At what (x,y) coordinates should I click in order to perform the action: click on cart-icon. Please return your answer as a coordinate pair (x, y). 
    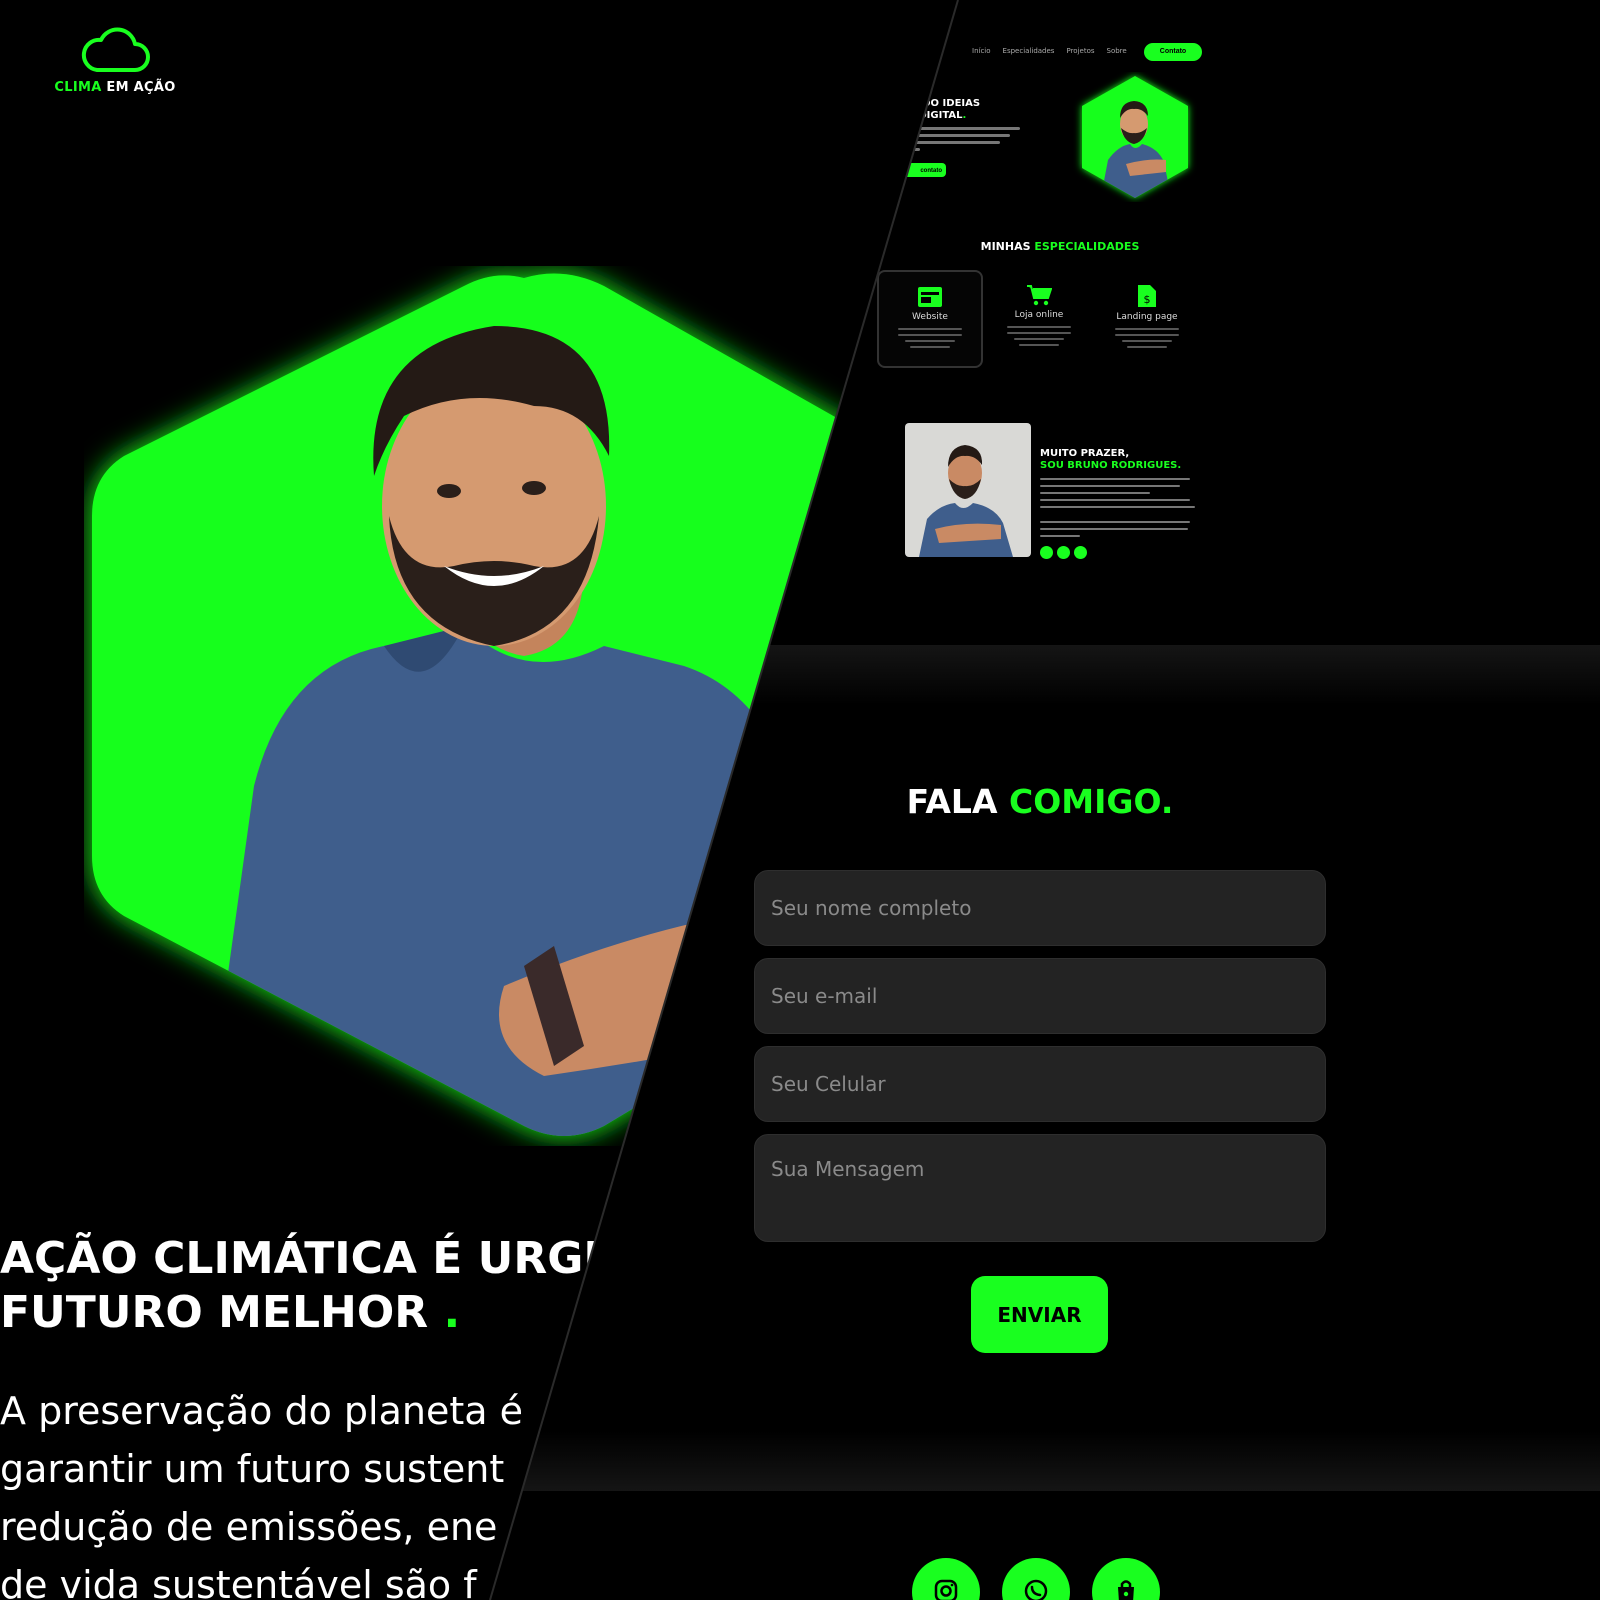
    Looking at the image, I should click on (1039, 295).